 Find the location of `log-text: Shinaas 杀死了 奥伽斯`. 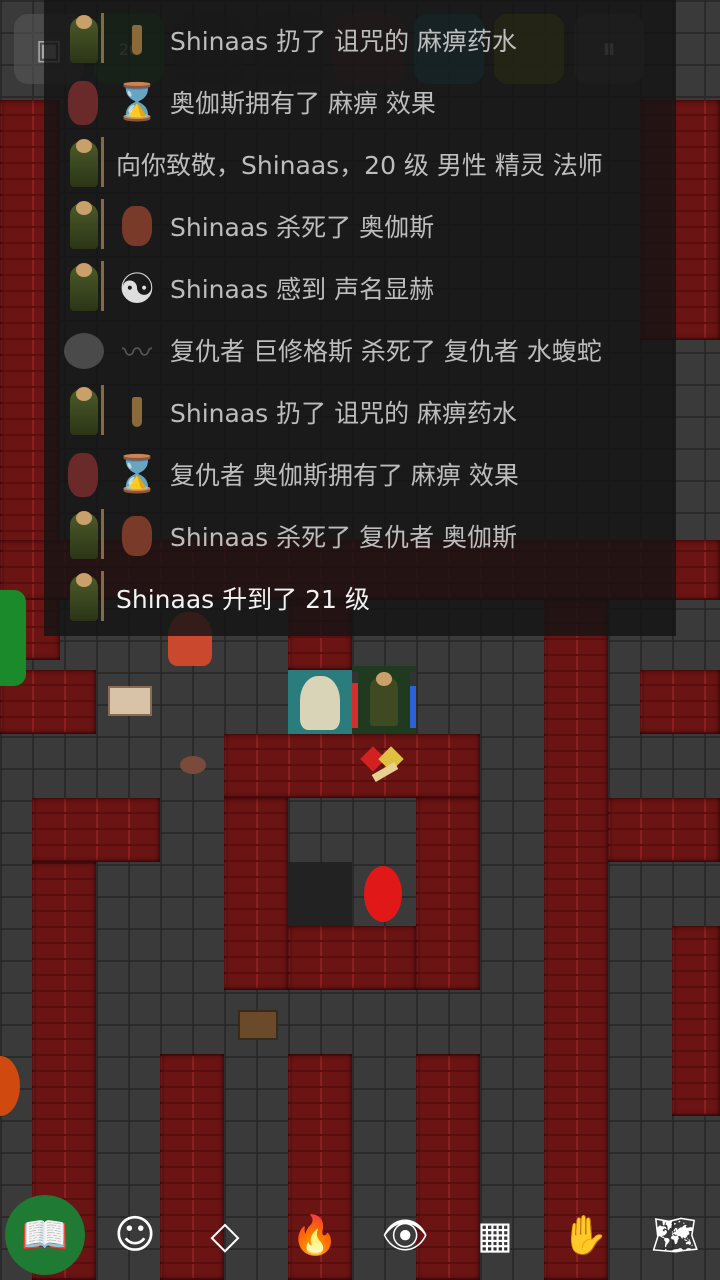

log-text: Shinaas 杀死了 奥伽斯 is located at coordinates (302, 227).